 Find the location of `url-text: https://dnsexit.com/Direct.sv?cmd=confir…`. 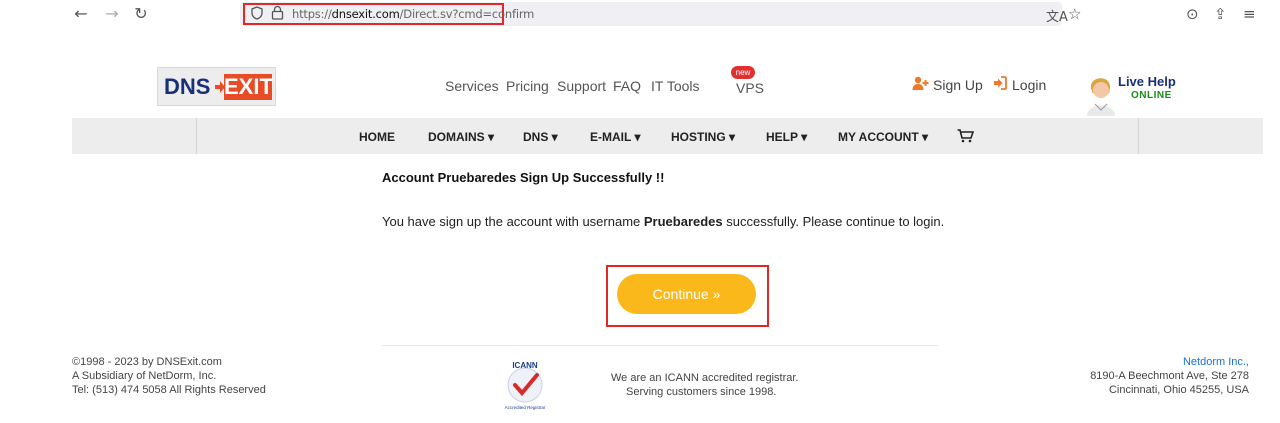

url-text: https://dnsexit.com/Direct.sv?cmd=confir… is located at coordinates (413, 14).